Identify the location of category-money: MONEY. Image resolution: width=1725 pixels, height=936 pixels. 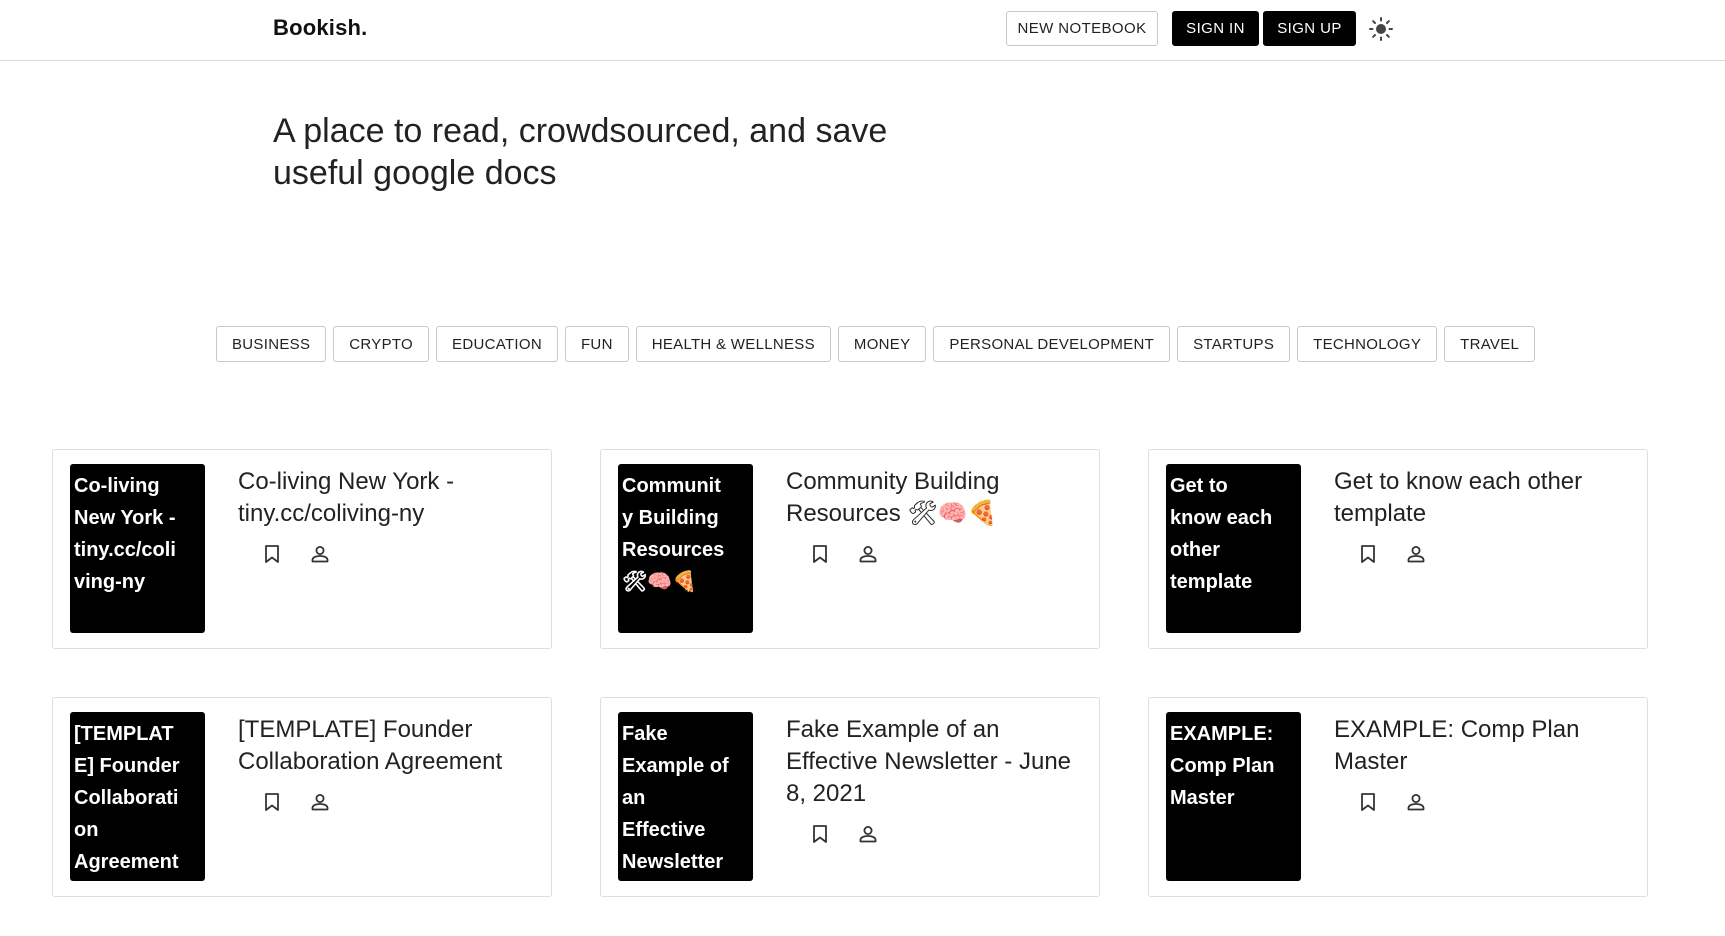
(882, 344).